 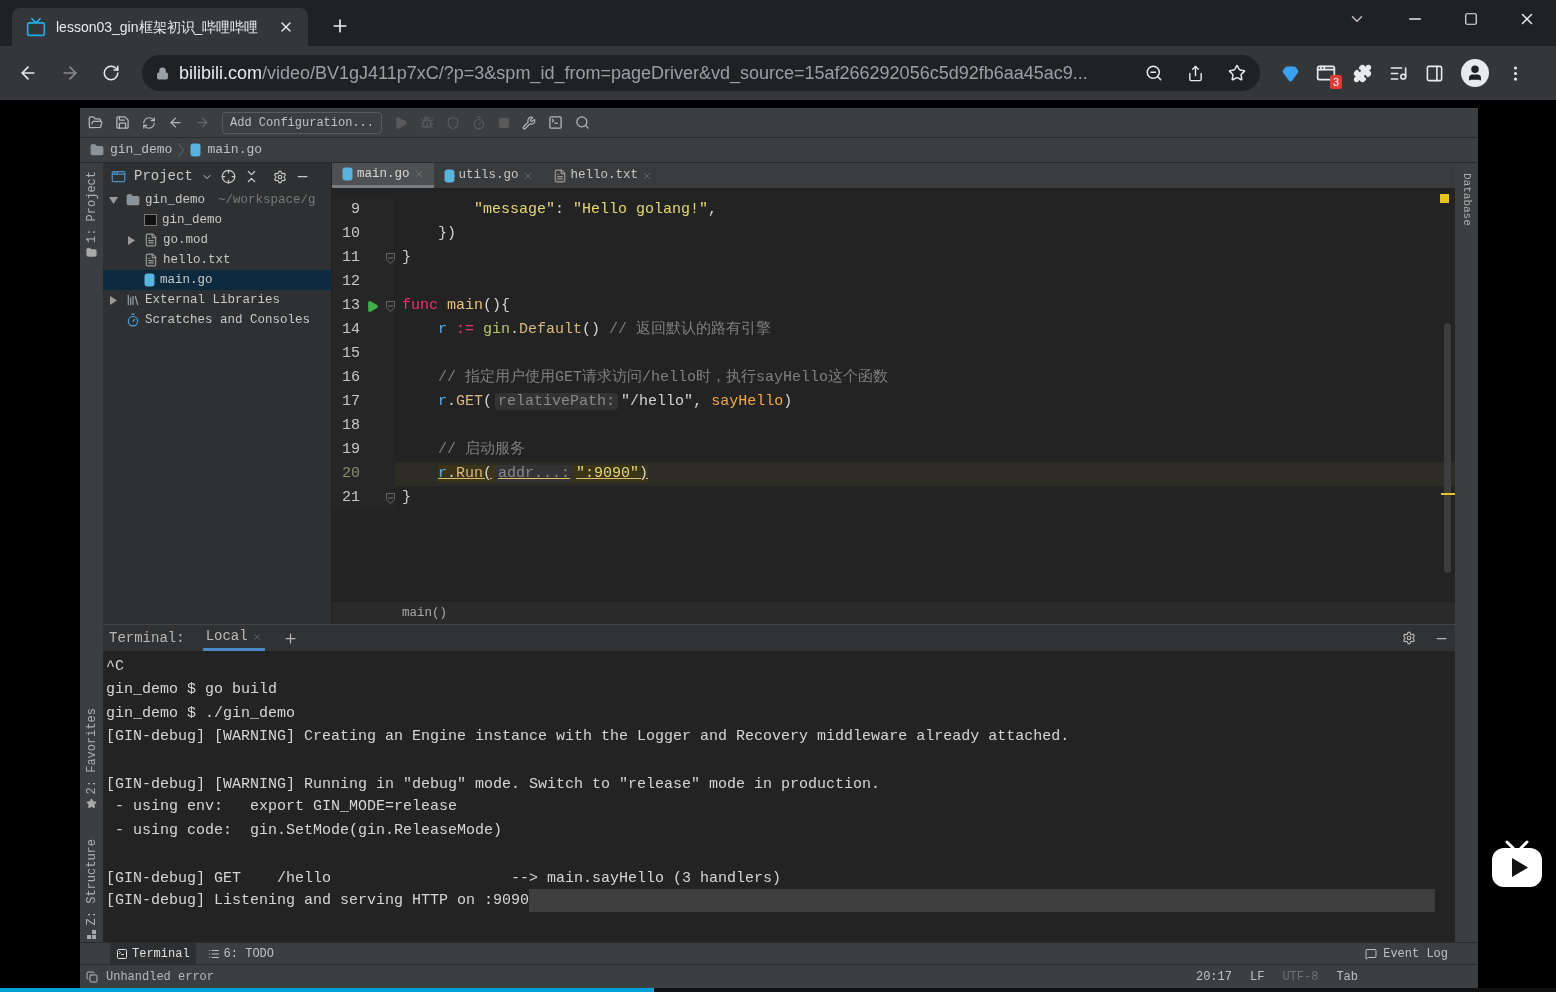 I want to click on locate-icon, so click(x=228, y=176).